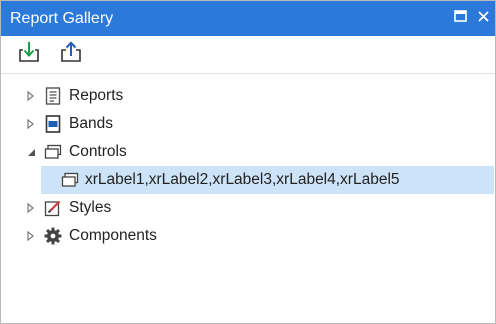 The width and height of the screenshot is (496, 324). I want to click on tree-item-label: Components, so click(113, 235).